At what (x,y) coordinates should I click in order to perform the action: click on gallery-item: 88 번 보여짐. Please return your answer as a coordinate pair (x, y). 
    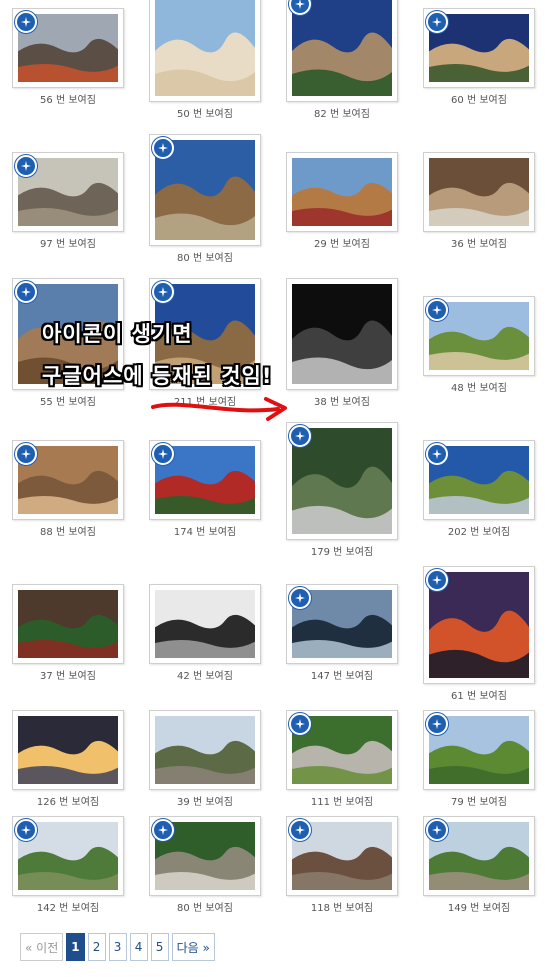
    Looking at the image, I should click on (68, 489).